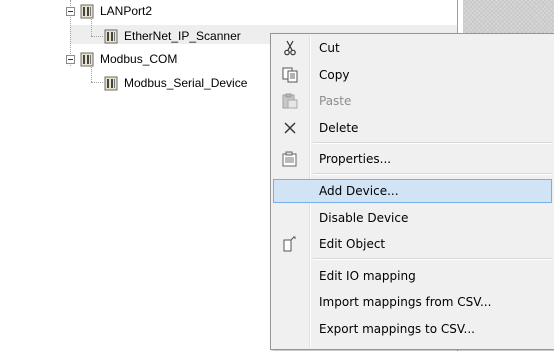 The image size is (554, 351). I want to click on copy-icon, so click(290, 75).